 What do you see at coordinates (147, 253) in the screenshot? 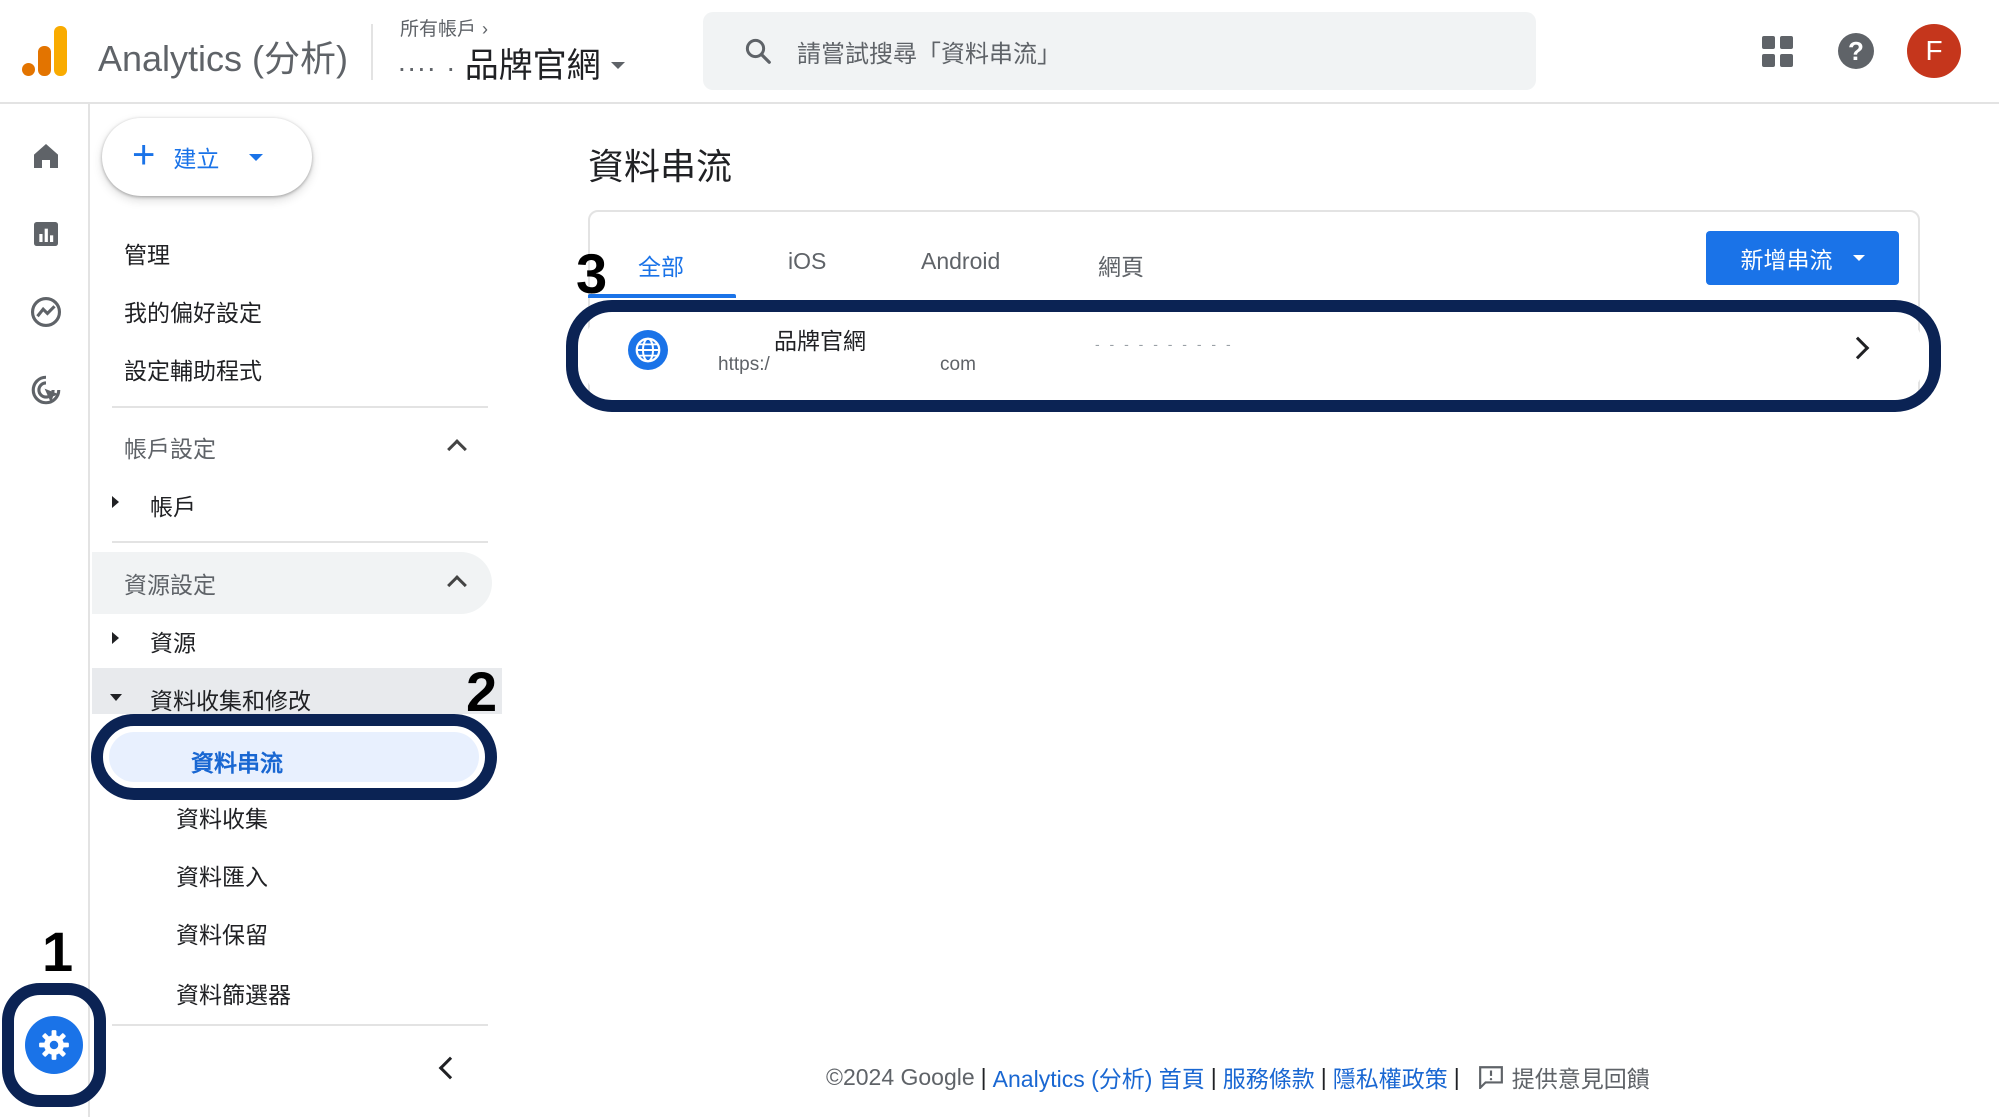
I see `sidebar-item-admin: 管理` at bounding box center [147, 253].